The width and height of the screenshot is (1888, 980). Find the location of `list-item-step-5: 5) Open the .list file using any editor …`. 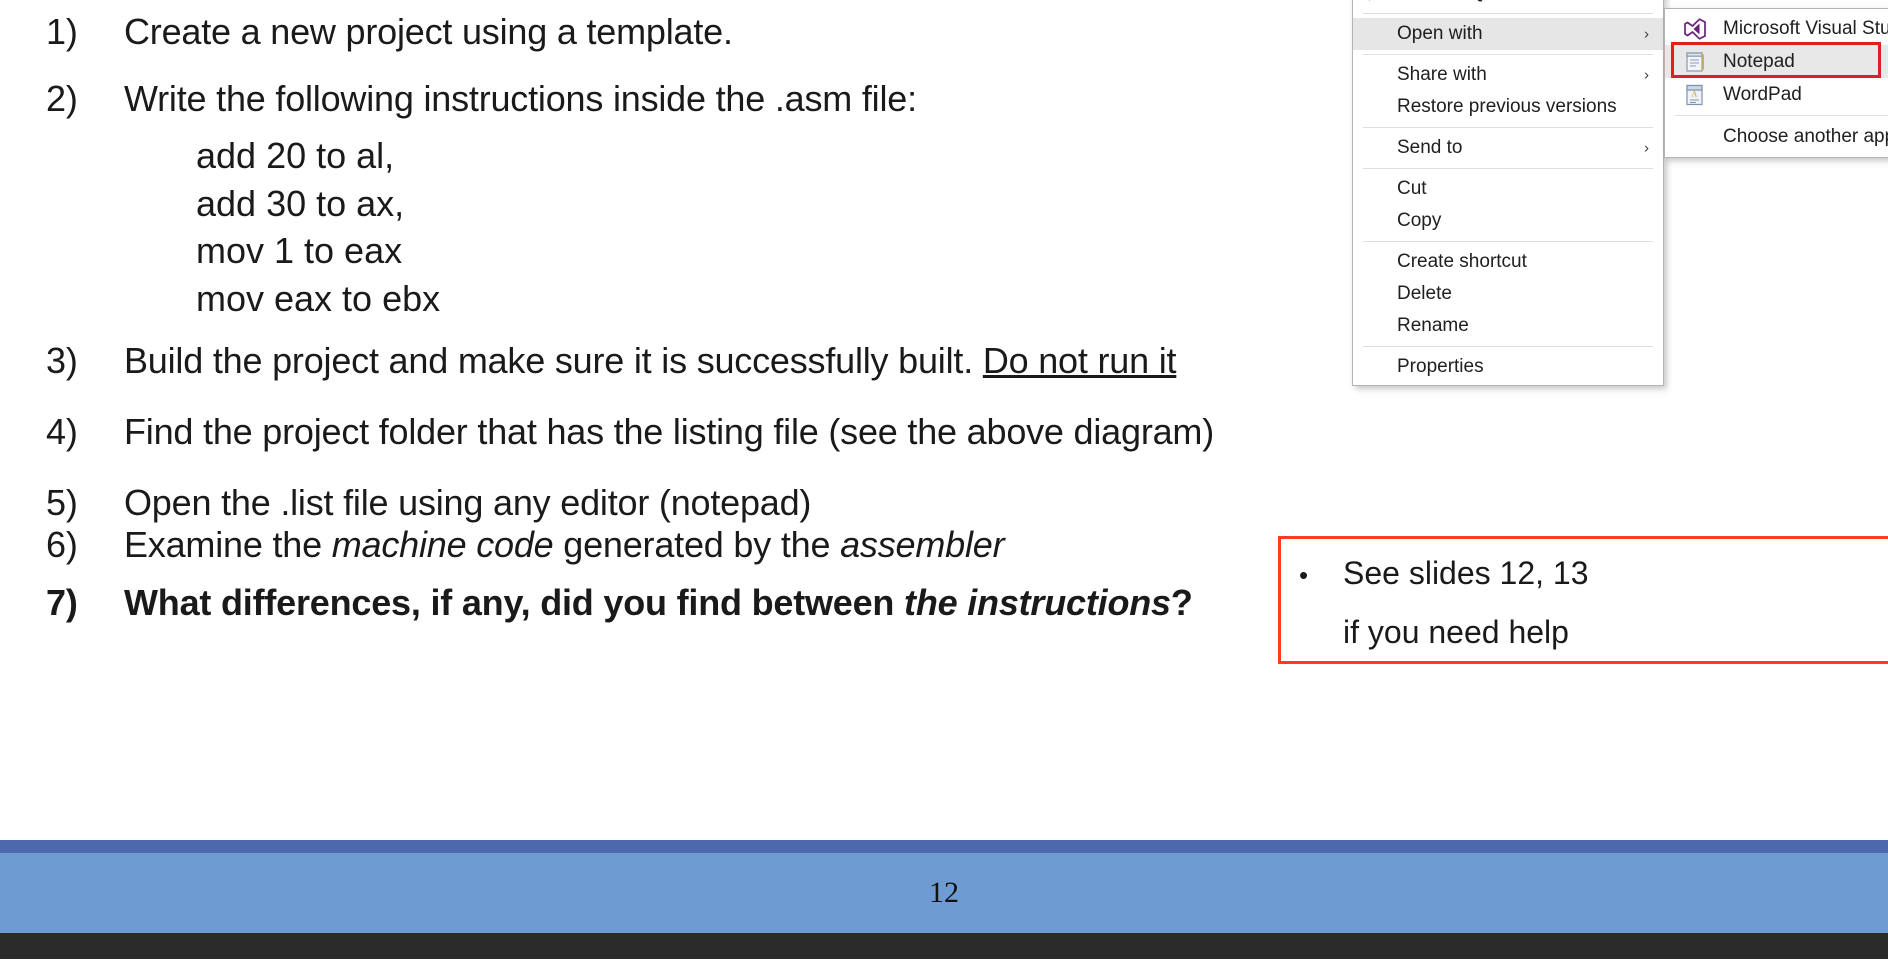

list-item-step-5: 5) Open the .list file using any editor … is located at coordinates (429, 502).